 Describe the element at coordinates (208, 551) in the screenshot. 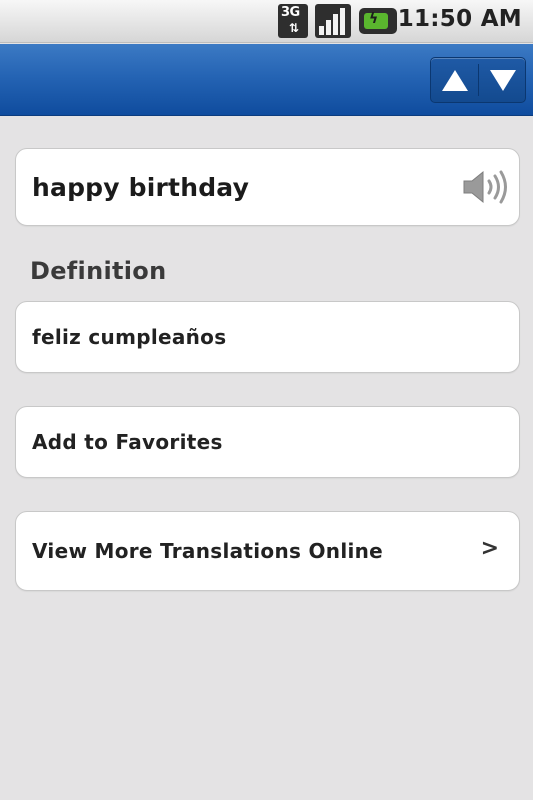

I see `view-more-translations-label: View More Translations Online` at that location.